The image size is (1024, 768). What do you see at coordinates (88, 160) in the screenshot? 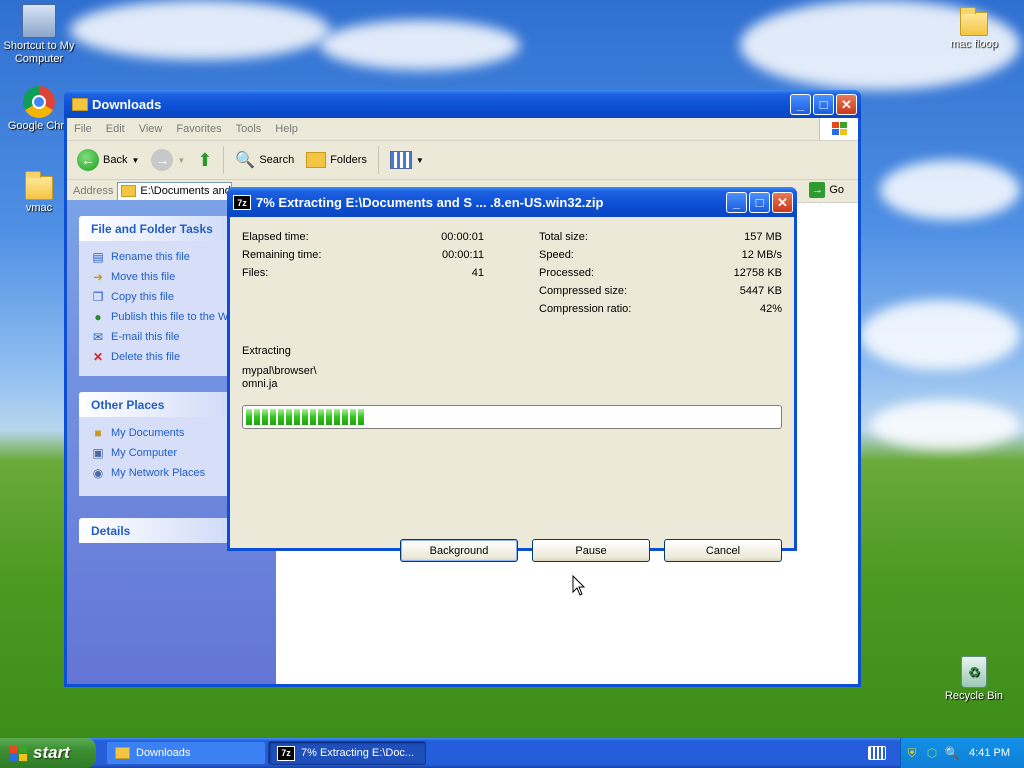
I see `back-arrow-icon: ←` at bounding box center [88, 160].